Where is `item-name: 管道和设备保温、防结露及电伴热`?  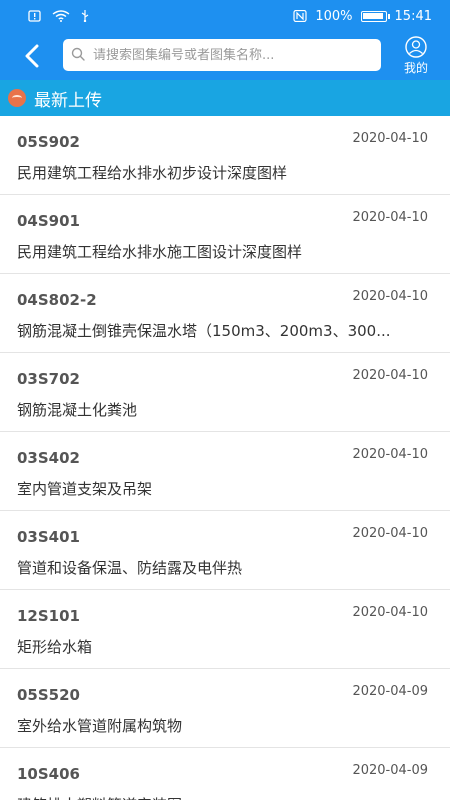 item-name: 管道和设备保温、防结露及电伴热 is located at coordinates (130, 568).